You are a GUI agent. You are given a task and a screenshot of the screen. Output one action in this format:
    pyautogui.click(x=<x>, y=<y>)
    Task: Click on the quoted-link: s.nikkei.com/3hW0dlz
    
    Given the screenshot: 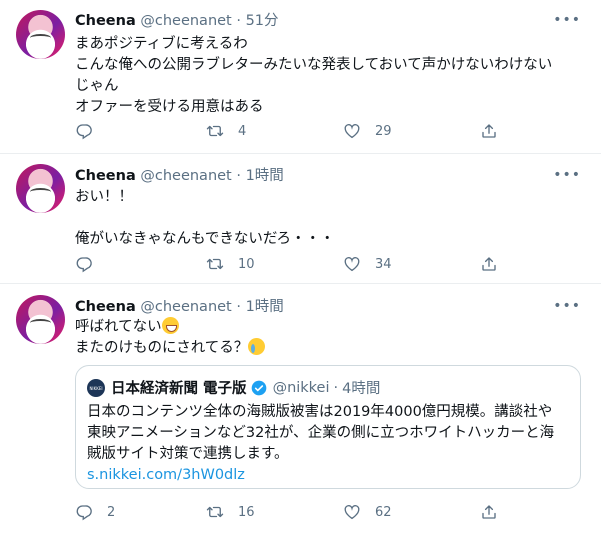 What is the action you would take?
    pyautogui.click(x=329, y=475)
    